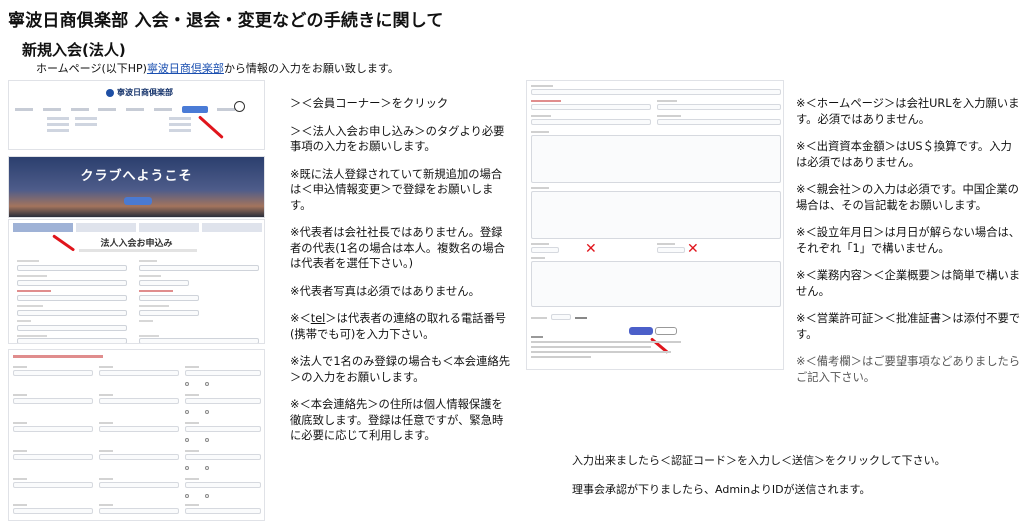  Describe the element at coordinates (656, 215) in the screenshot. I see `company-overview-area` at that location.